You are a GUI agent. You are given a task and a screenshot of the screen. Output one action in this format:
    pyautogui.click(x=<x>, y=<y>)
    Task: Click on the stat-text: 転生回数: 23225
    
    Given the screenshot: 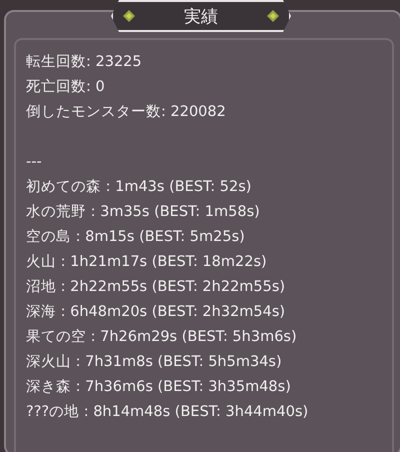 What is the action you would take?
    pyautogui.click(x=84, y=62)
    